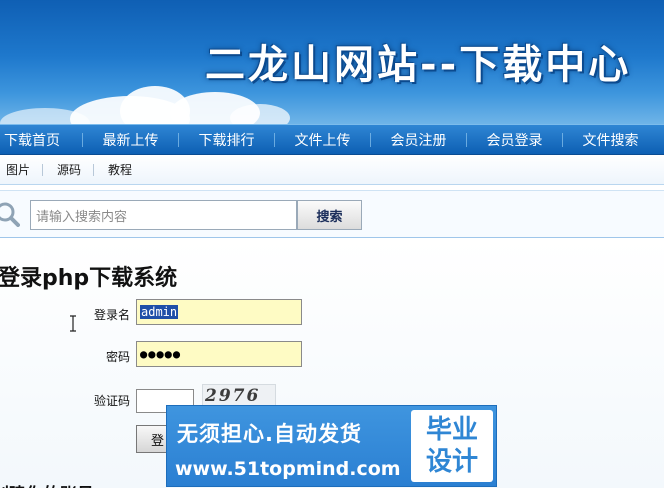  I want to click on search-button: 搜索, so click(329, 215).